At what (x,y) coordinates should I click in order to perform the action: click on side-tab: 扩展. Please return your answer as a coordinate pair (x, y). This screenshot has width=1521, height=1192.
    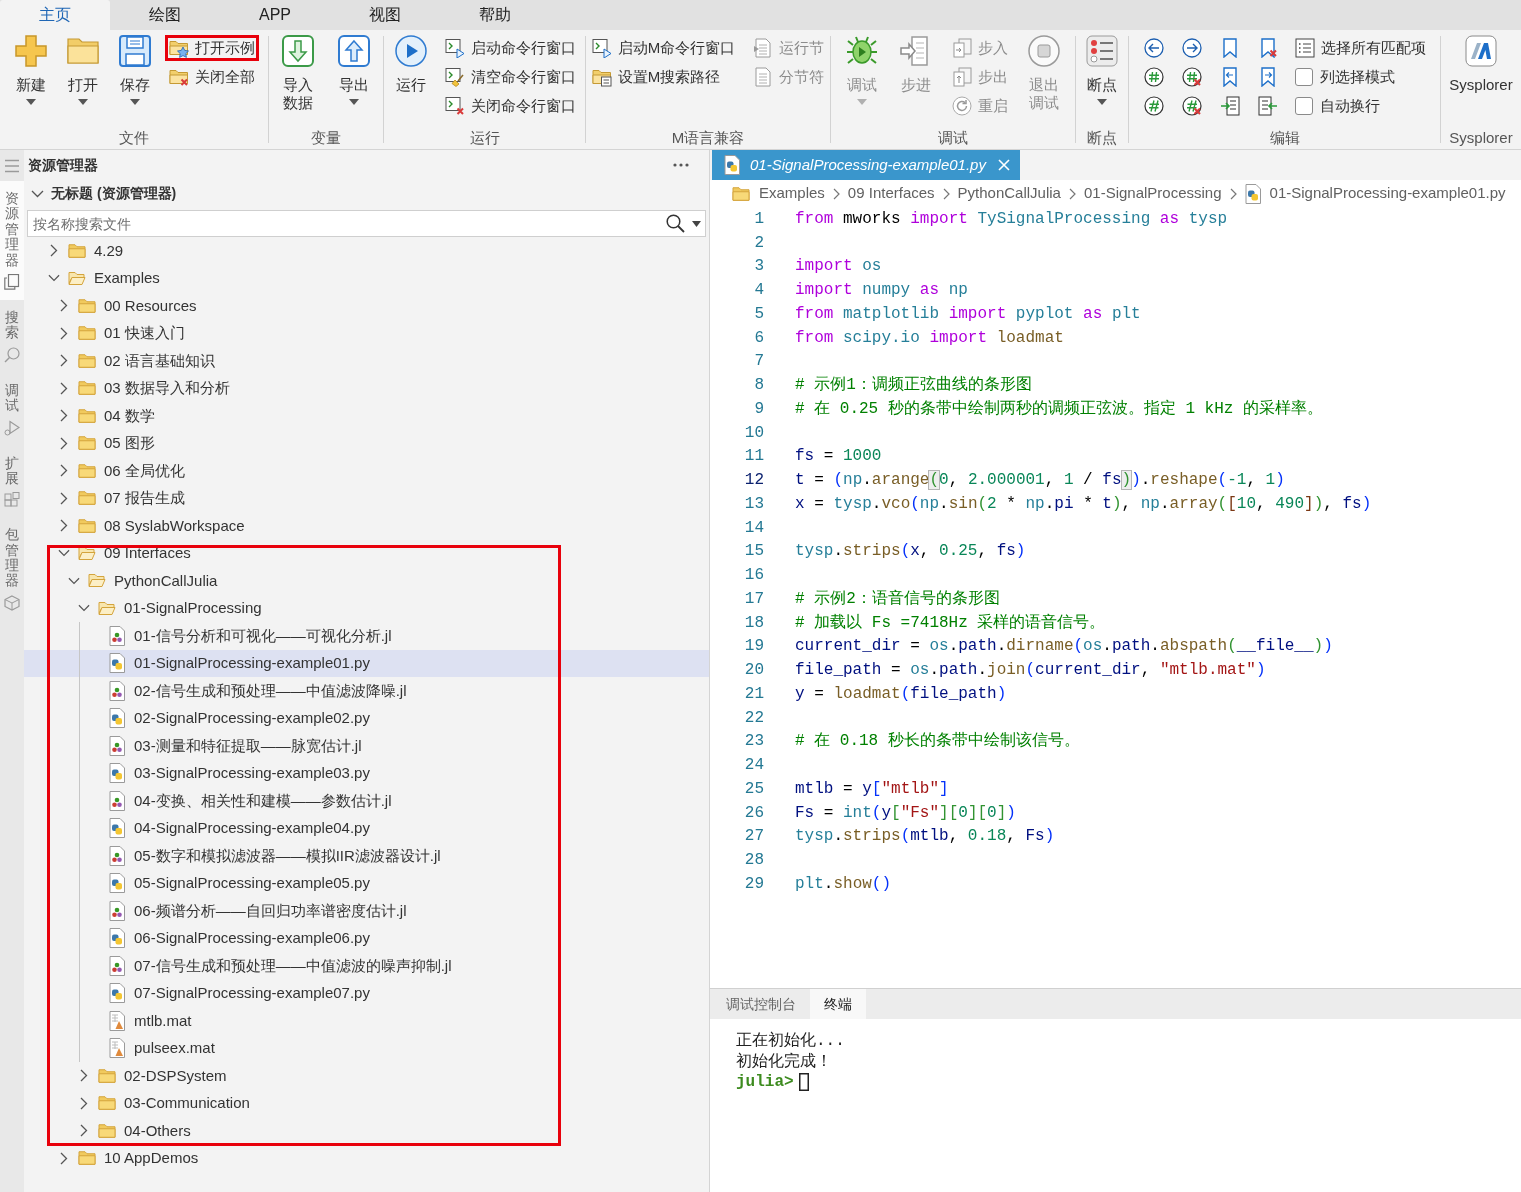
    Looking at the image, I should click on (12, 481).